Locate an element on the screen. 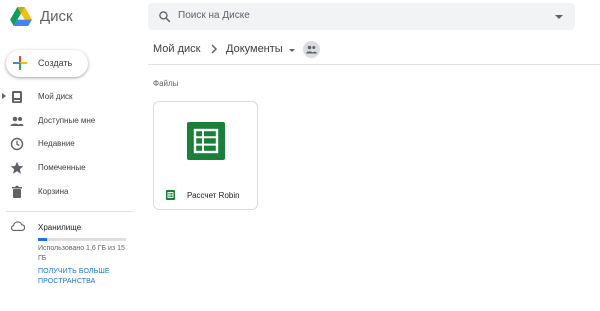 Image resolution: width=600 pixels, height=311 pixels. file-name-row: Рассчет Robin is located at coordinates (205, 195).